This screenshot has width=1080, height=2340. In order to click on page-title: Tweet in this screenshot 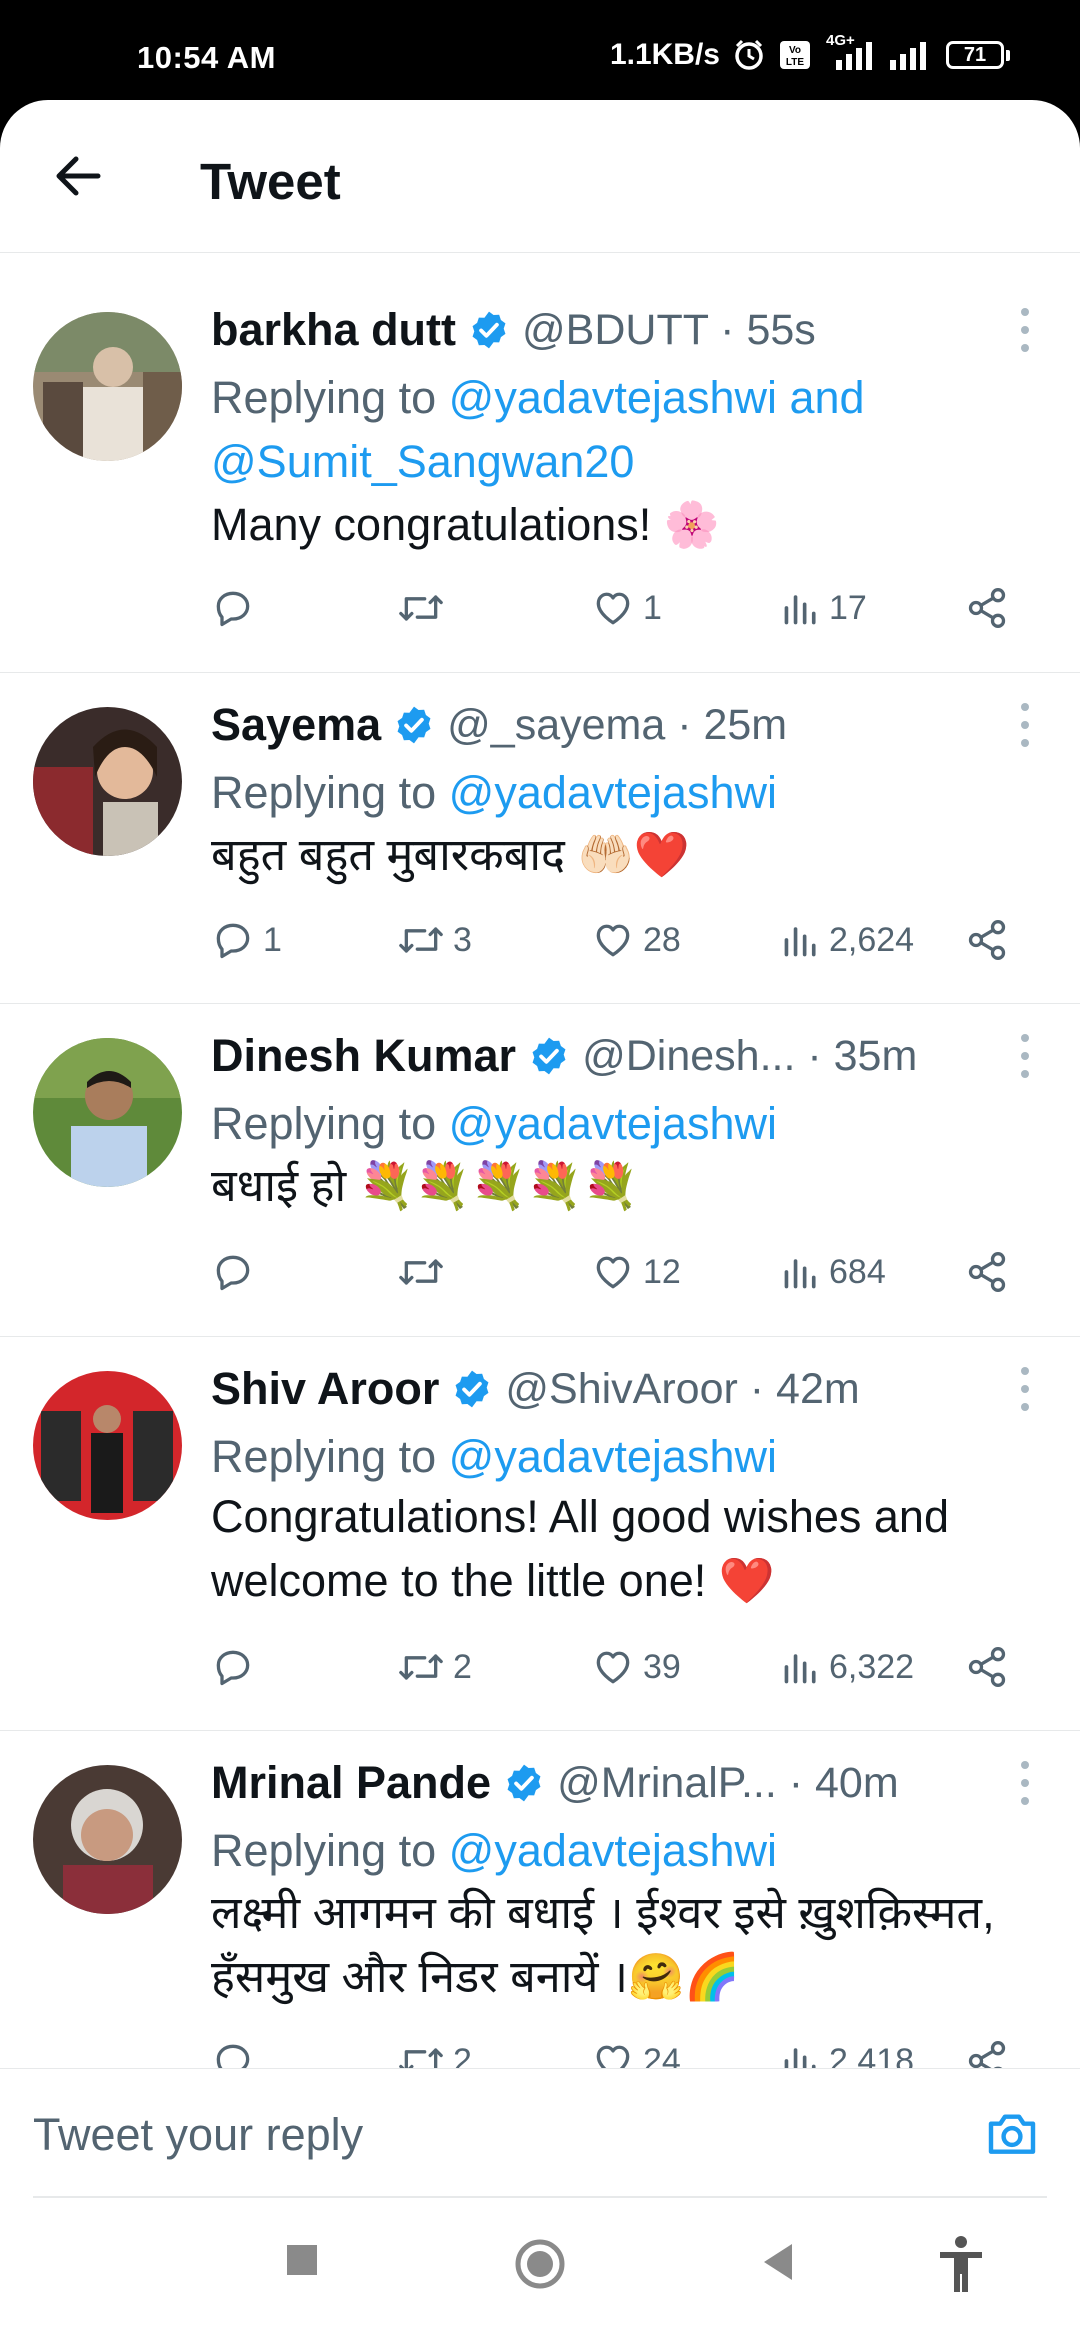, I will do `click(270, 181)`.